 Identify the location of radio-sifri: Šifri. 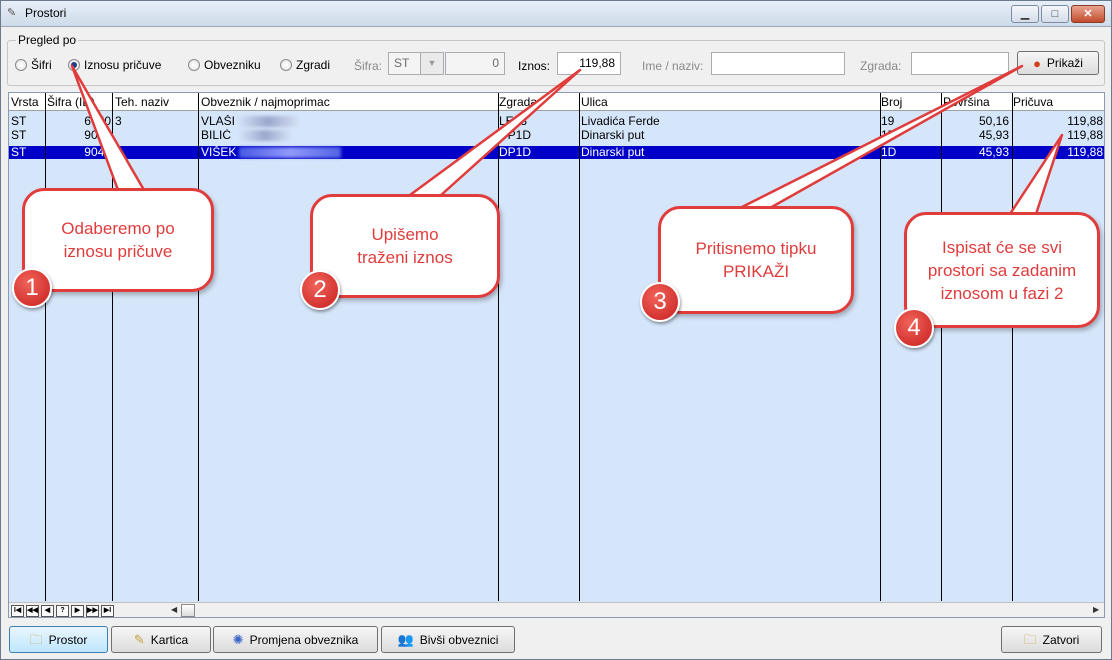
(33, 65).